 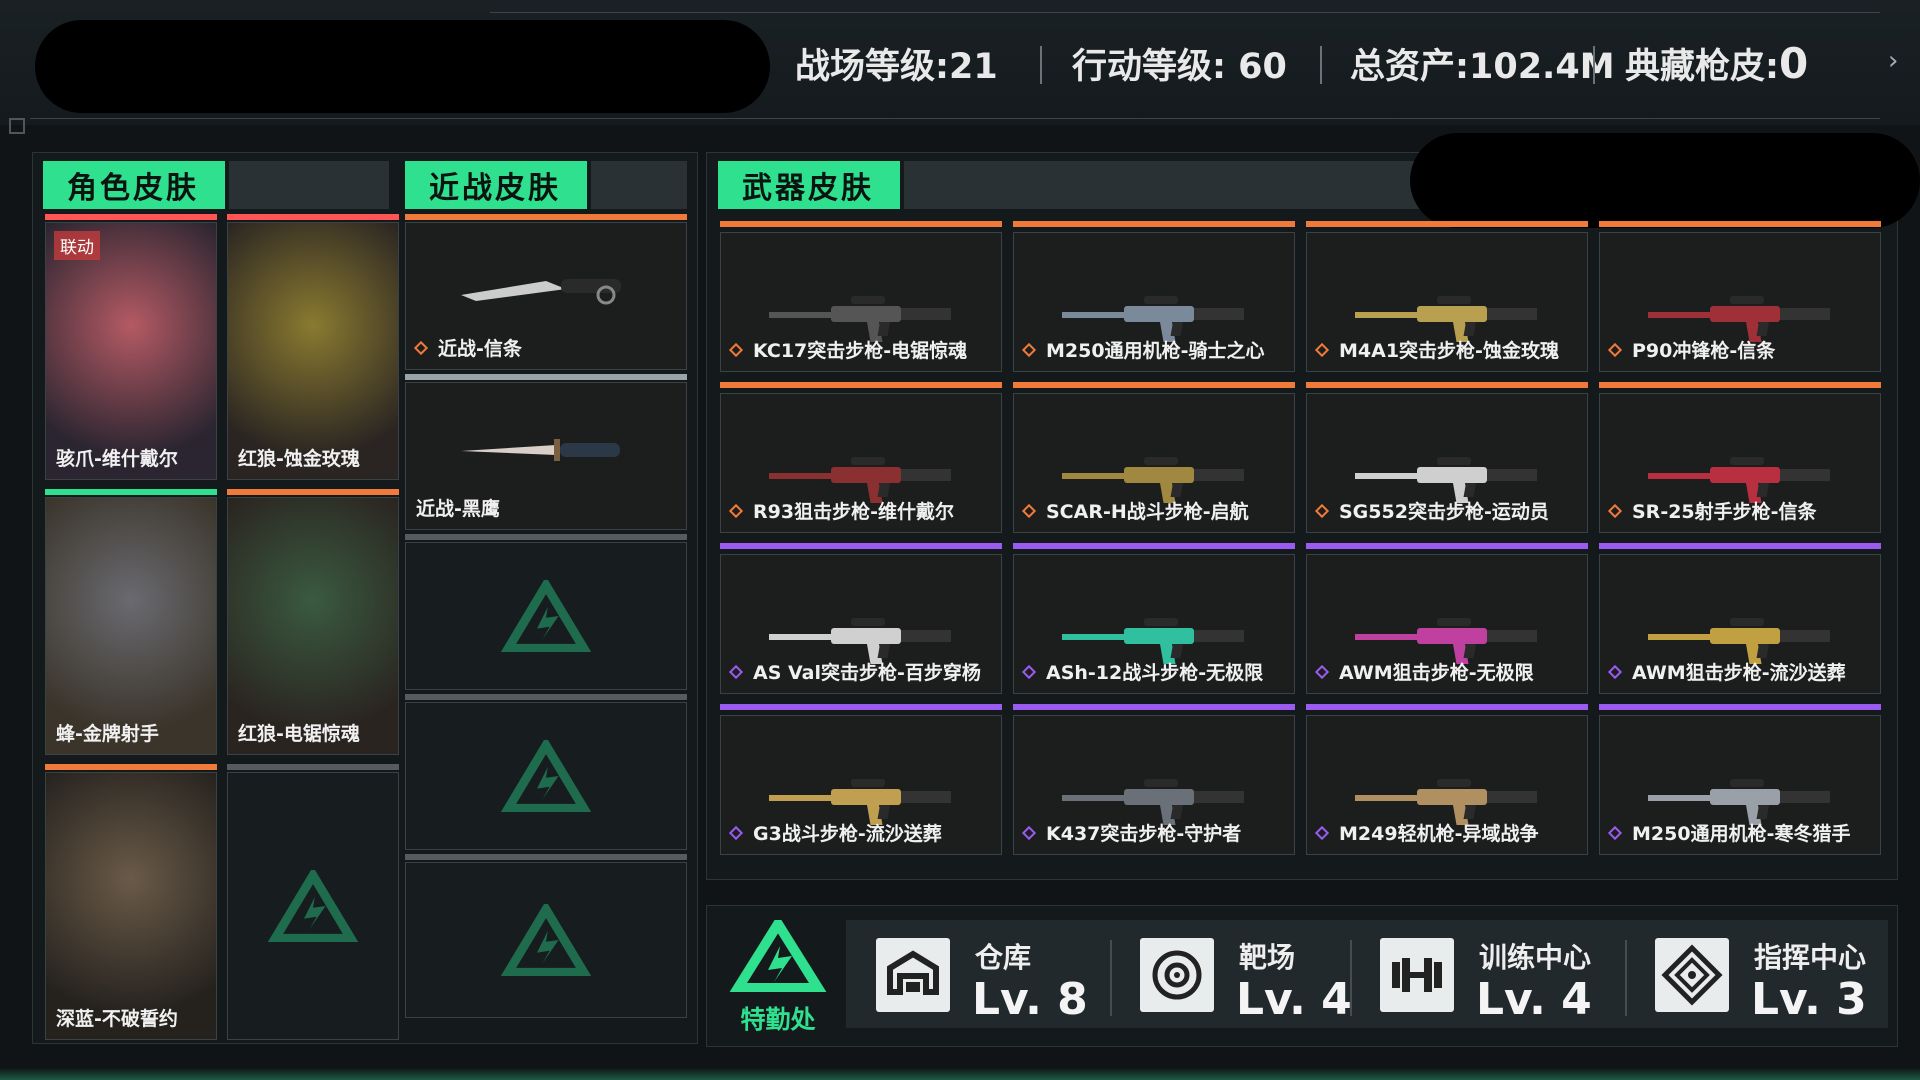 I want to click on weapon-skin-name: G3战斗步枪-流沙送葬, so click(x=847, y=834).